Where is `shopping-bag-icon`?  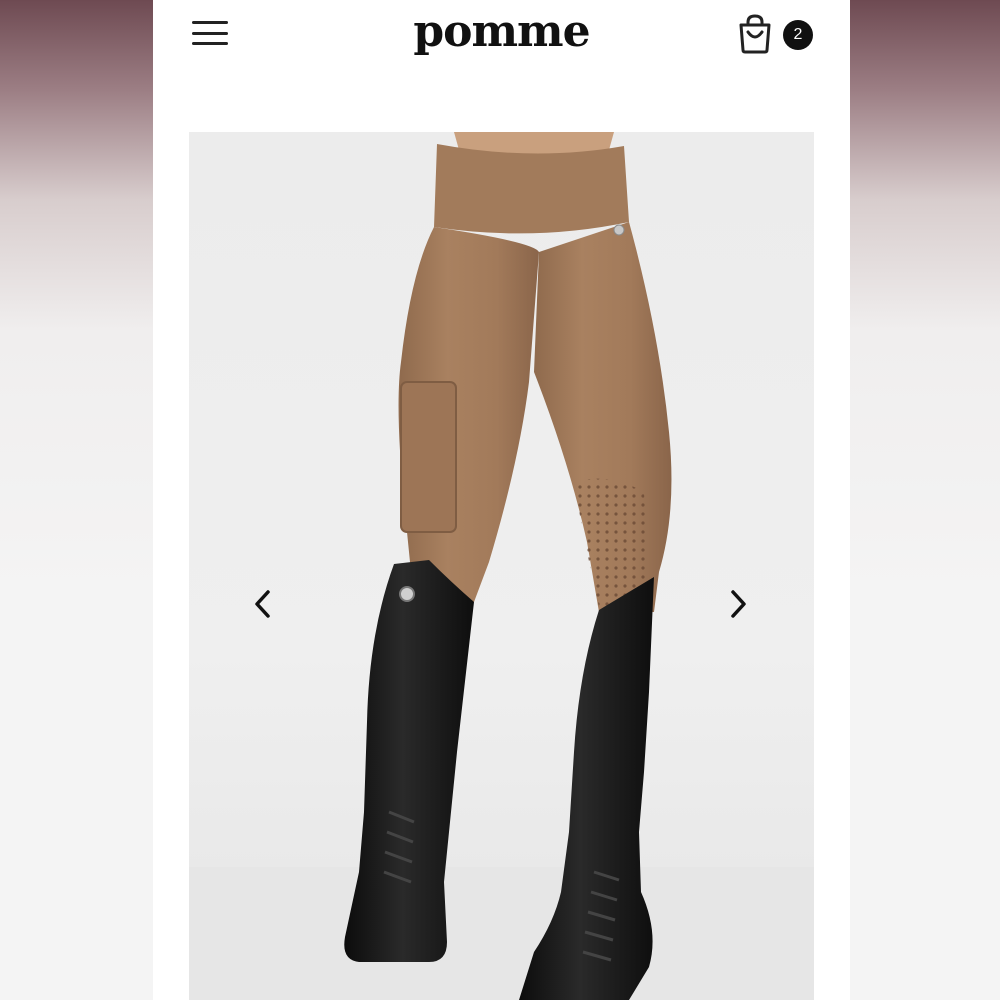 shopping-bag-icon is located at coordinates (755, 34).